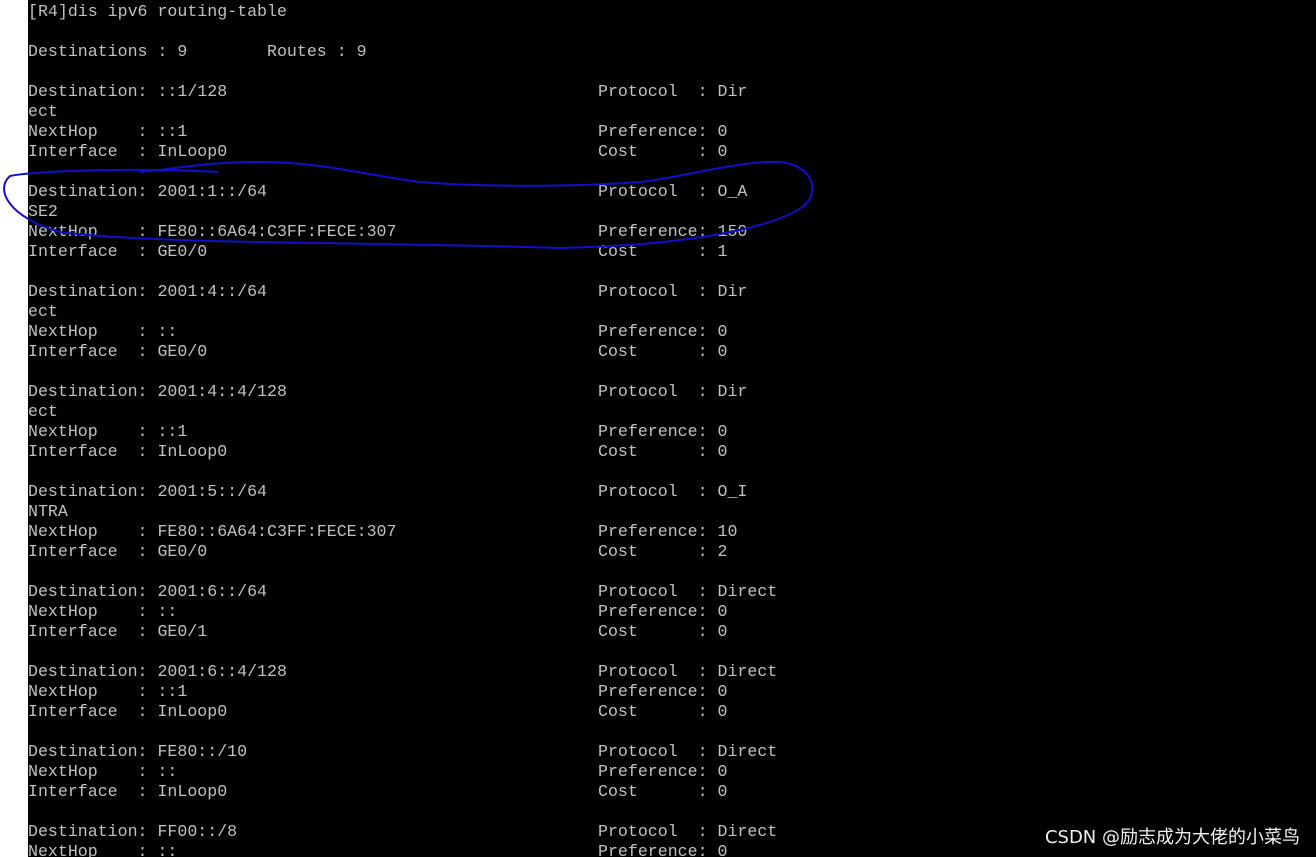  What do you see at coordinates (668, 512) in the screenshot?
I see `terminal-line: NTRA` at bounding box center [668, 512].